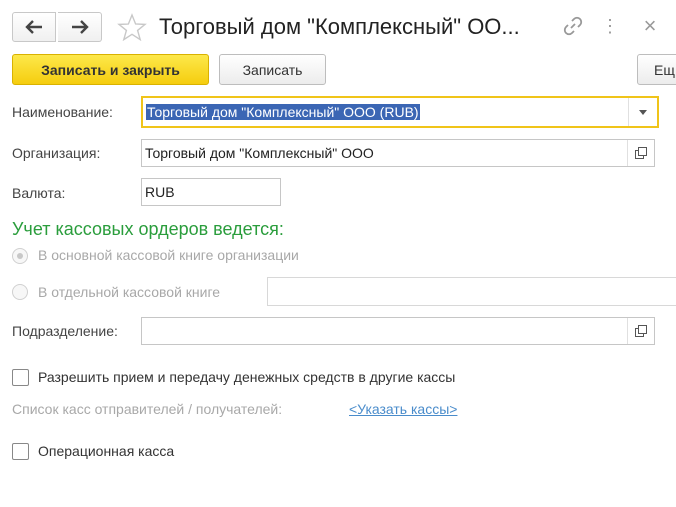 The width and height of the screenshot is (676, 507). I want to click on more-actions-button: Ещ, so click(656, 69).